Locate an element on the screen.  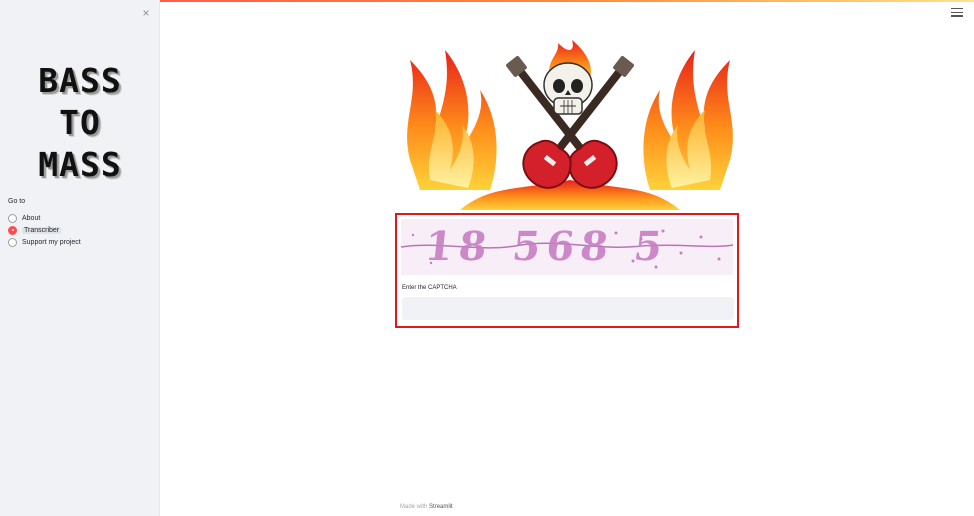
captcha-image: 18 568 5 is located at coordinates (567, 247).